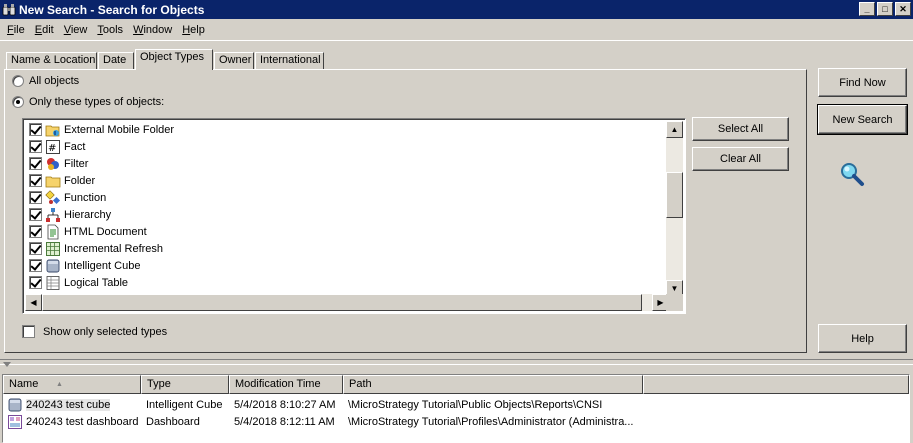 The height and width of the screenshot is (443, 913). Describe the element at coordinates (347, 129) in the screenshot. I see `object-type-item: External Mobile Folder` at that location.